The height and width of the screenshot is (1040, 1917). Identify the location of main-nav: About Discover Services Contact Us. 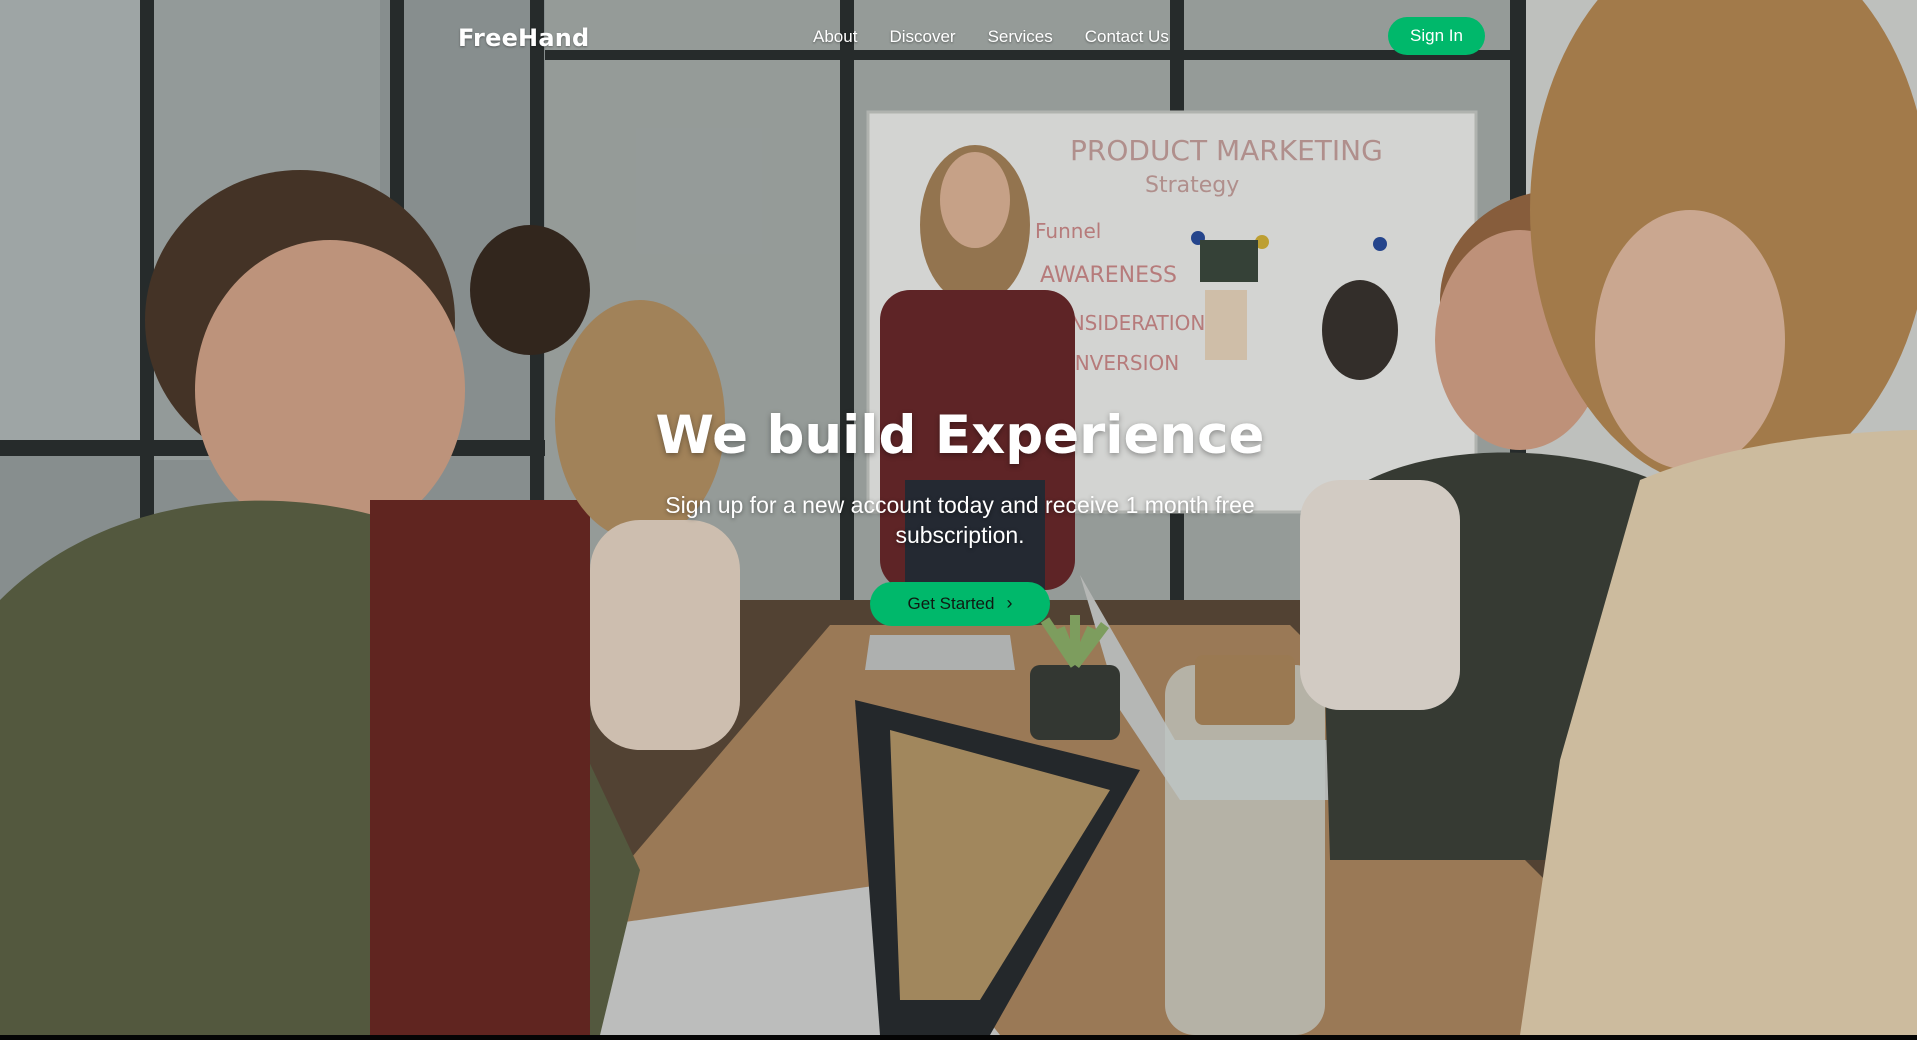
(991, 37).